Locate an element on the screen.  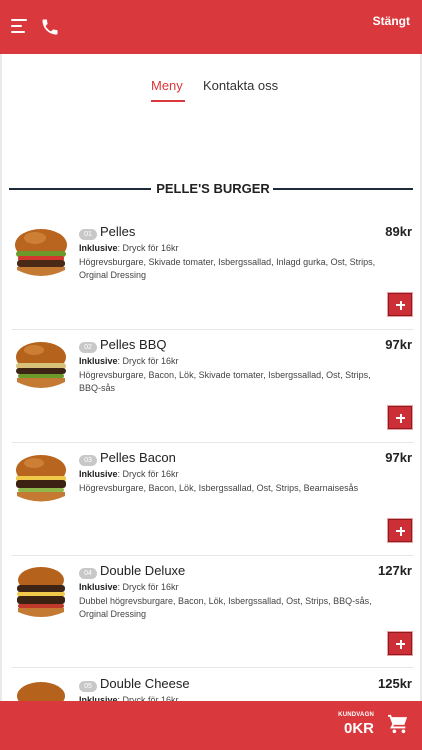
phone-icon is located at coordinates (50, 27).